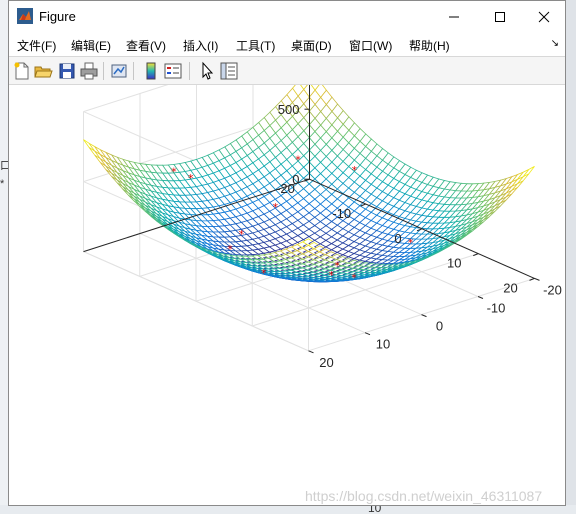 This screenshot has height=515, width=576. I want to click on figure-toolbar, so click(287, 70).